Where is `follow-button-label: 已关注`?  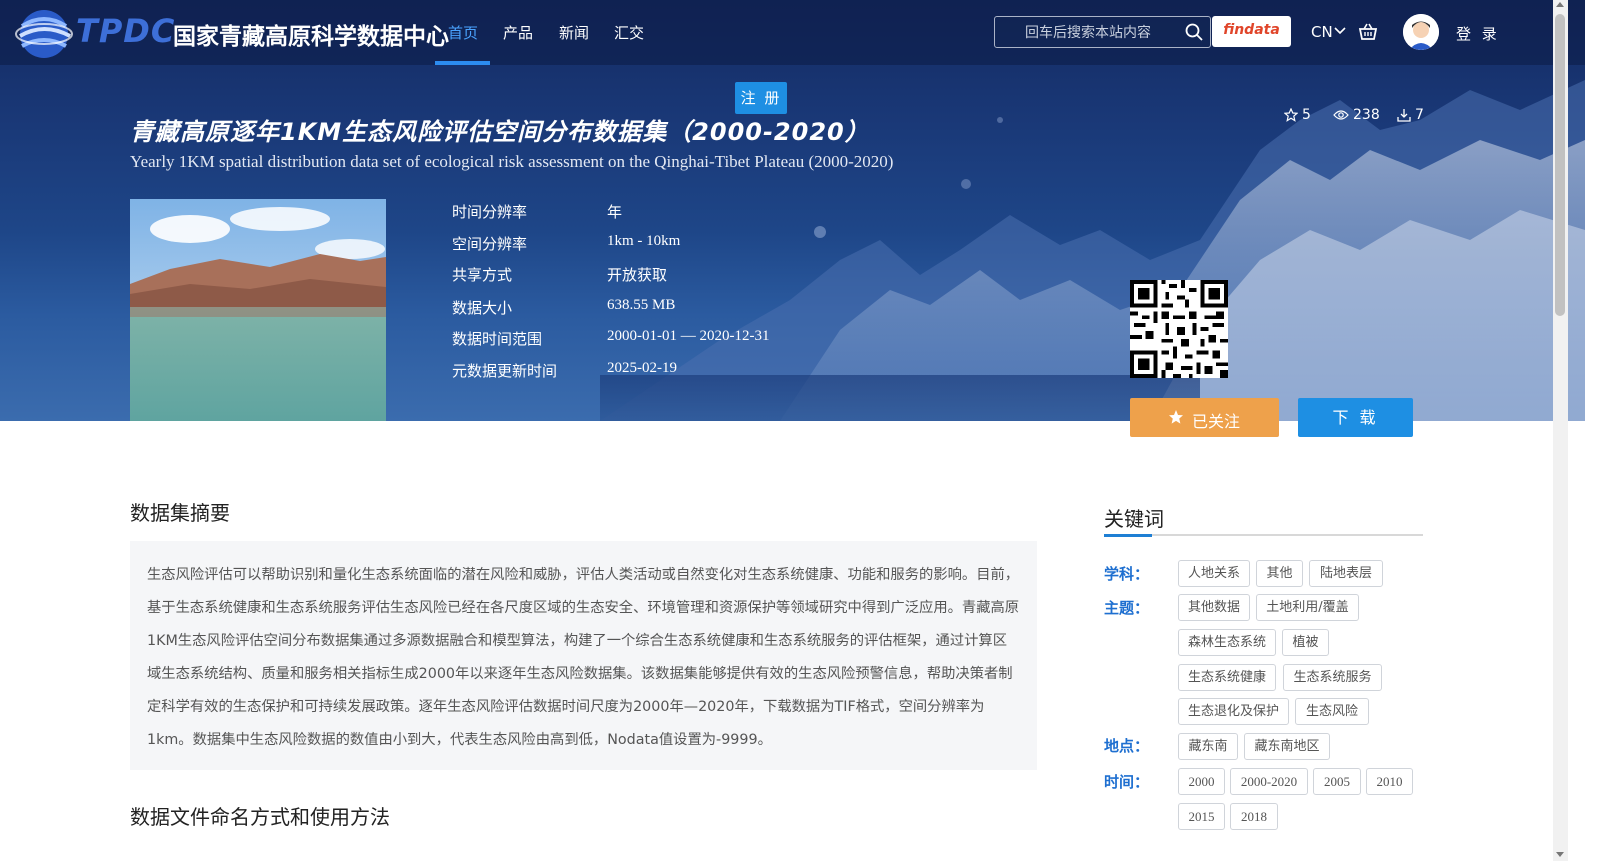 follow-button-label: 已关注 is located at coordinates (1216, 421).